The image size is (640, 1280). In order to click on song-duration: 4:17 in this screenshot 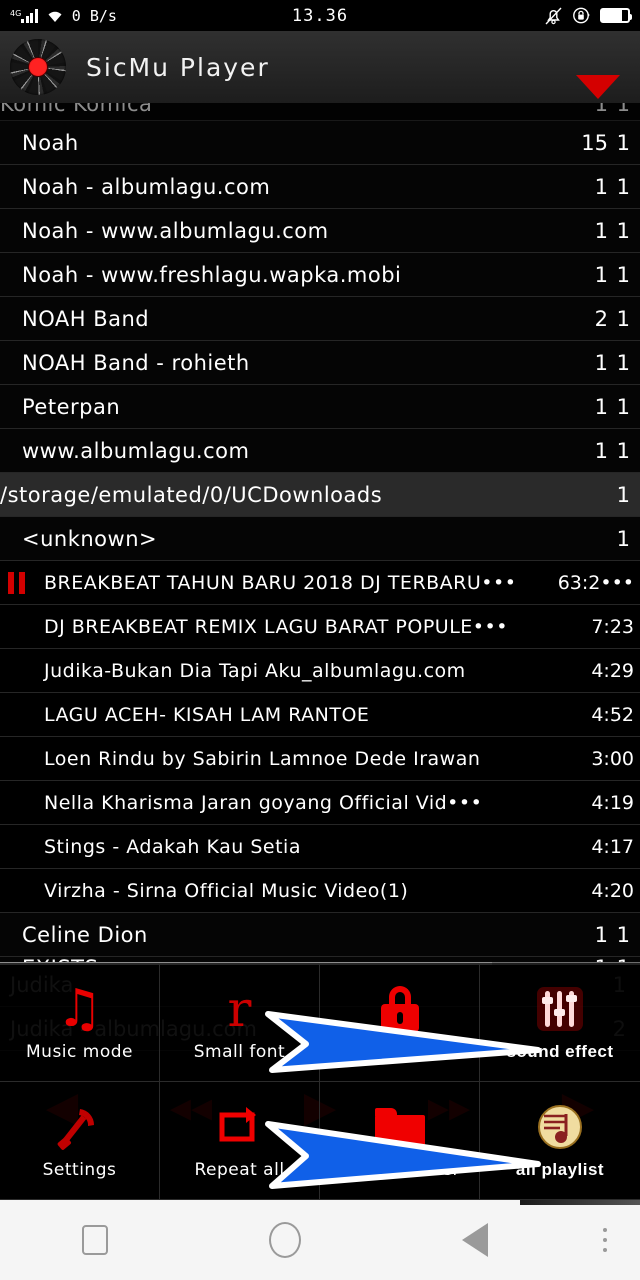, I will do `click(612, 846)`.